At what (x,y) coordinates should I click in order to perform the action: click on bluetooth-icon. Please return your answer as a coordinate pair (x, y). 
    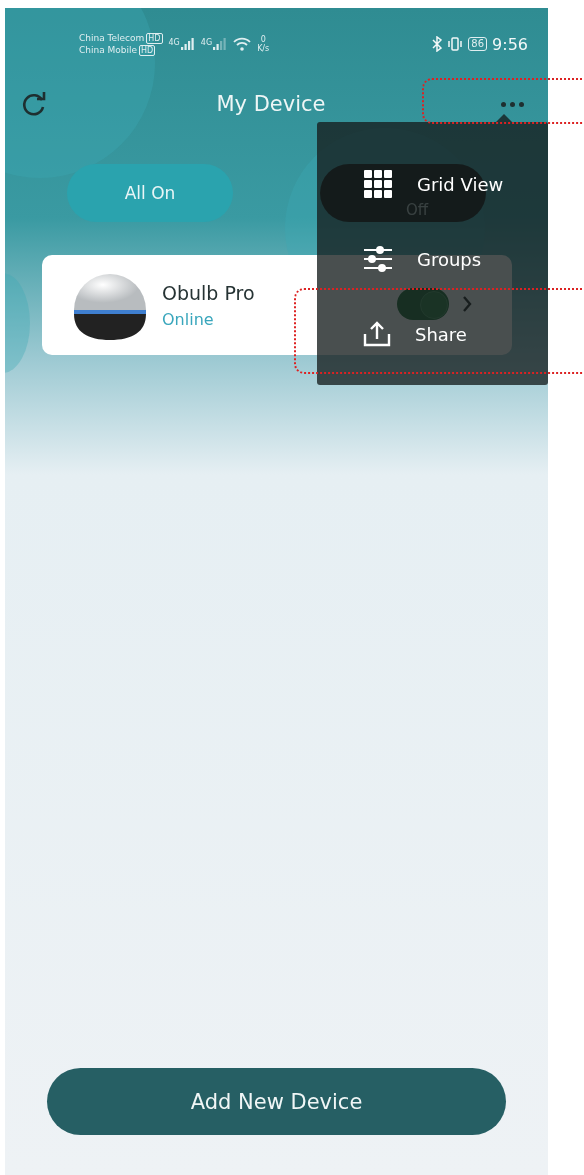
    Looking at the image, I should click on (437, 44).